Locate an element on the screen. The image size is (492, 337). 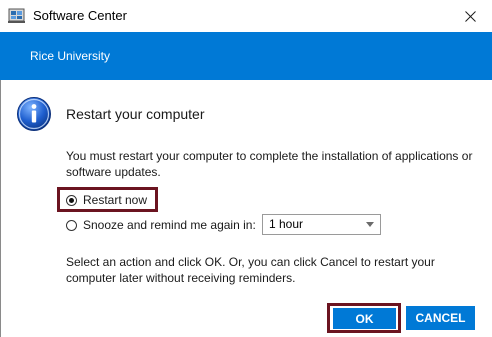
org-name: Rice University is located at coordinates (70, 56).